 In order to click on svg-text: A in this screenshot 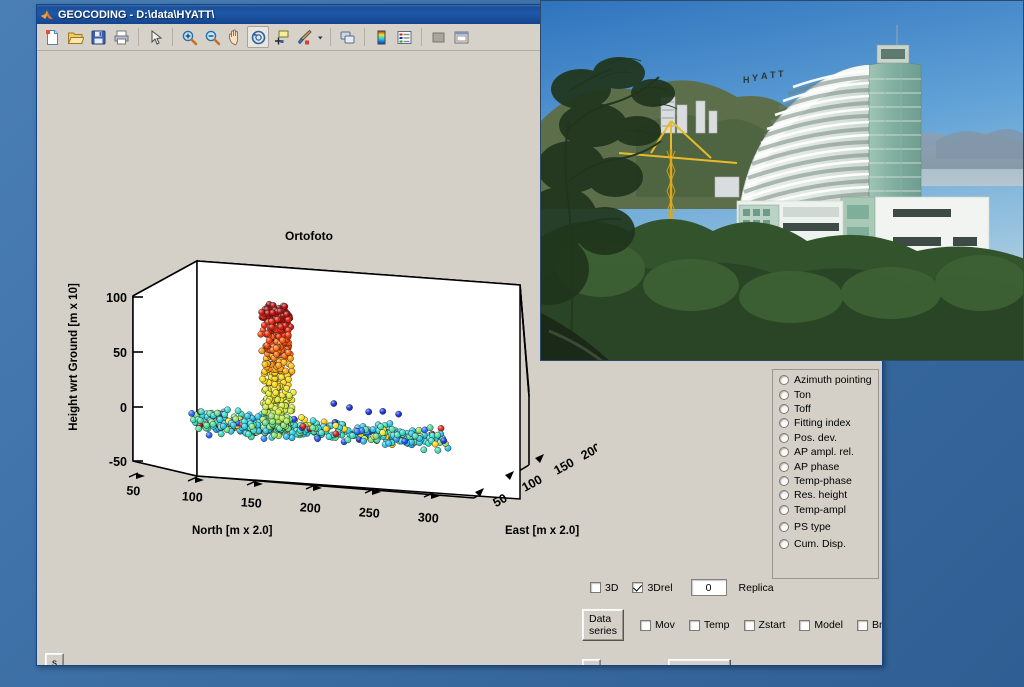, I will do `click(764, 76)`.